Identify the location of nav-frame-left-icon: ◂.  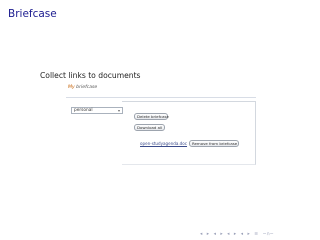
(242, 234).